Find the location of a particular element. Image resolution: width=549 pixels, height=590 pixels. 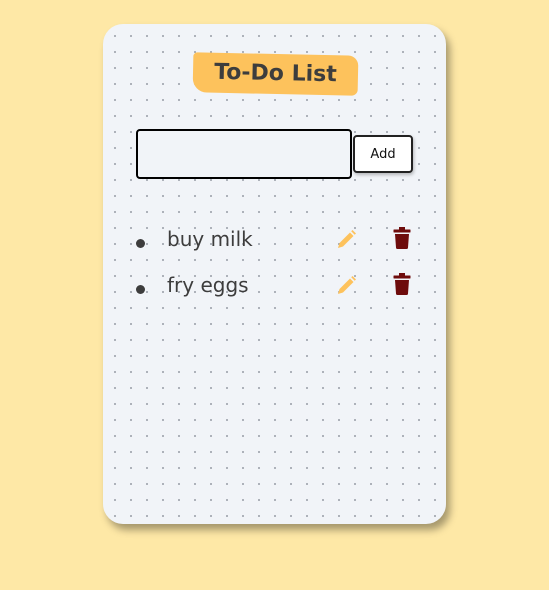

add-button: Add is located at coordinates (383, 154).